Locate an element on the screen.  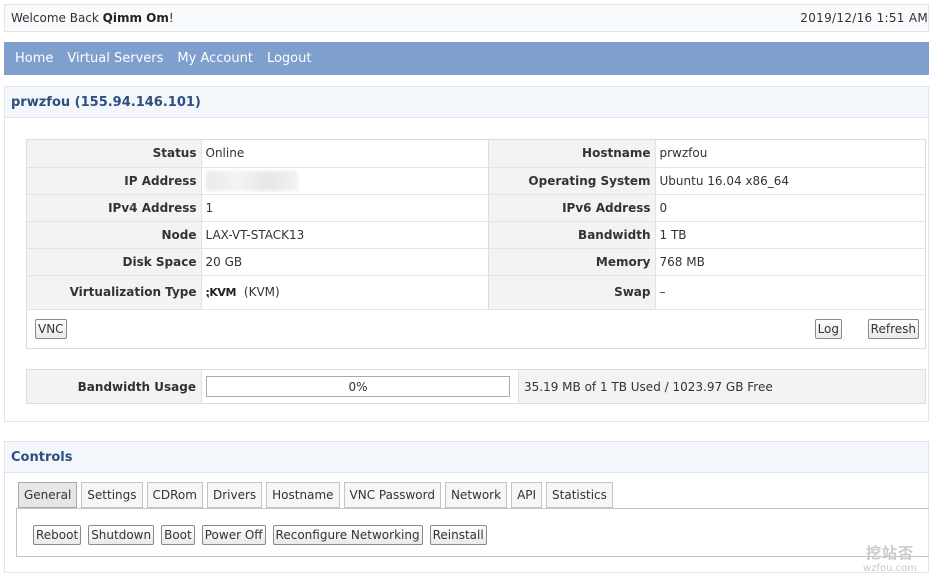
tab-general: General is located at coordinates (48, 495).